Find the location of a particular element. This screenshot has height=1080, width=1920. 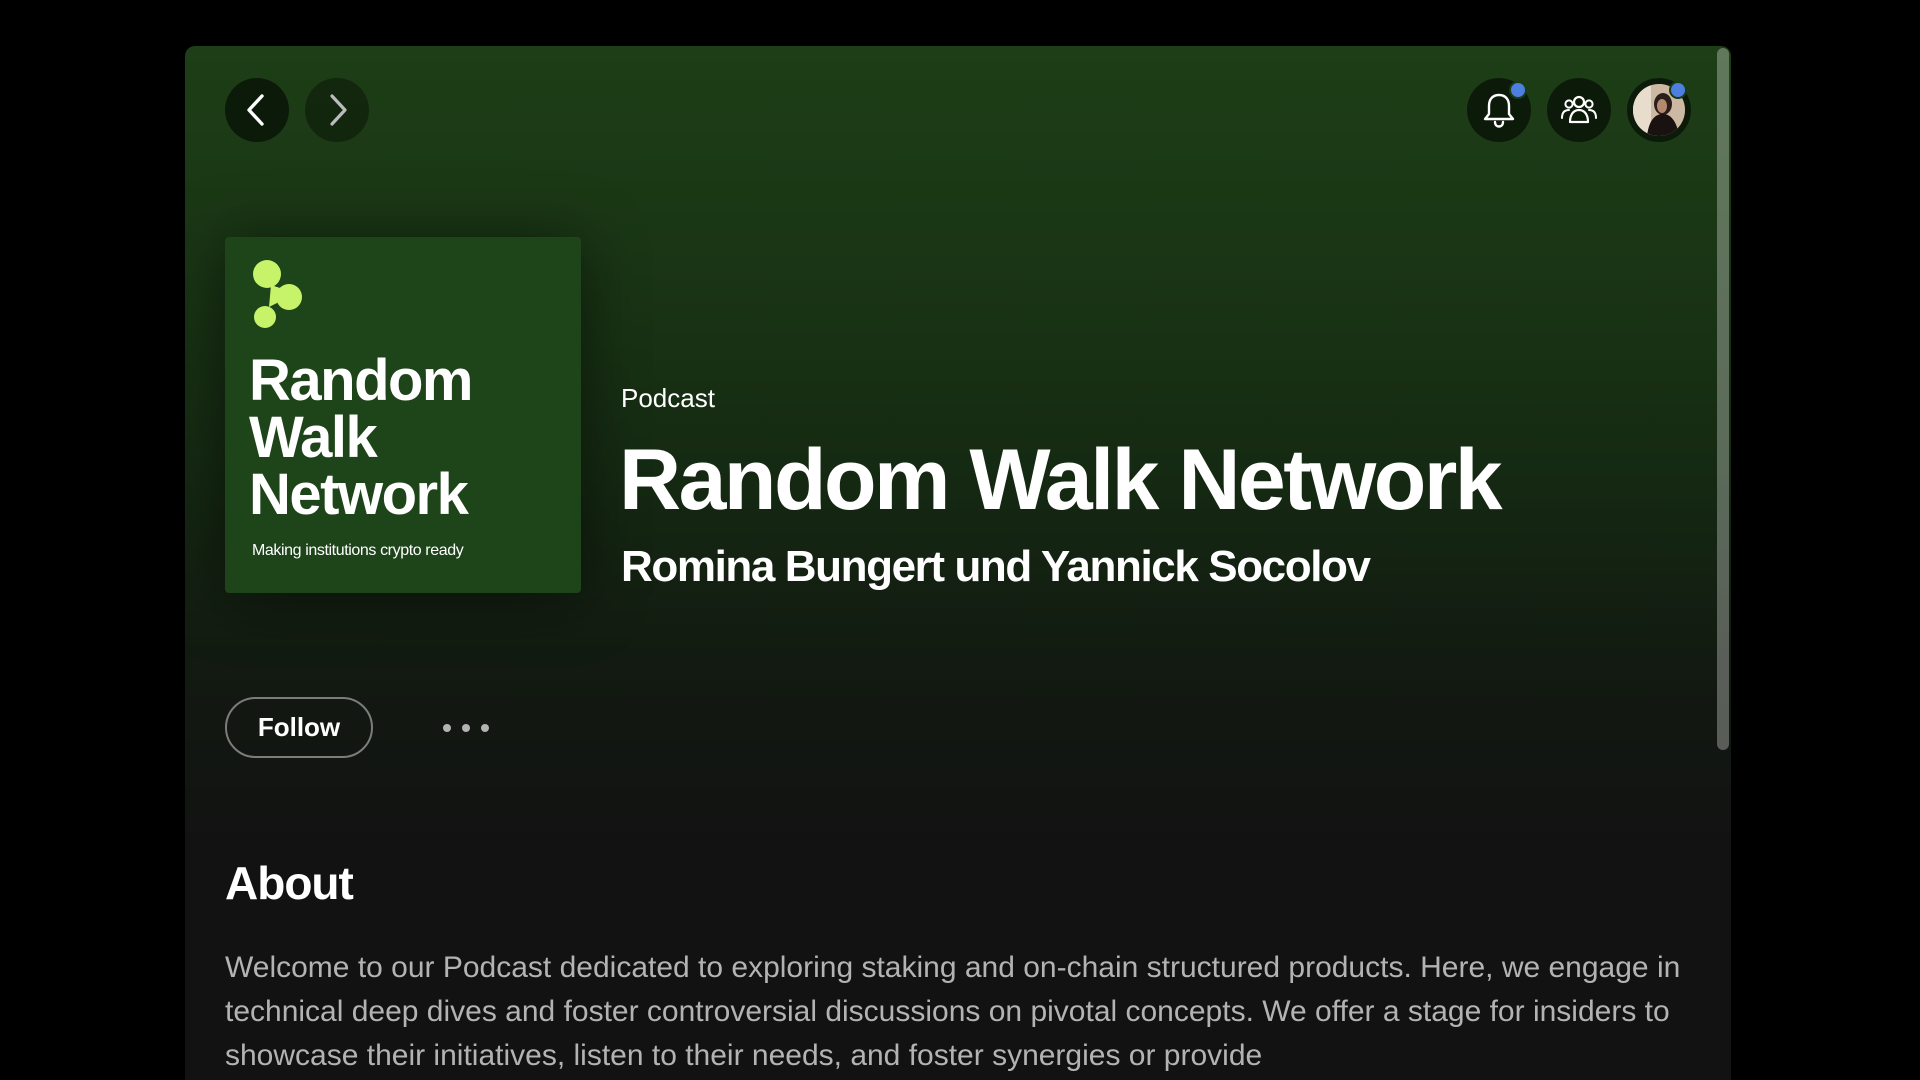

content-type-label: Podcast is located at coordinates (668, 398).